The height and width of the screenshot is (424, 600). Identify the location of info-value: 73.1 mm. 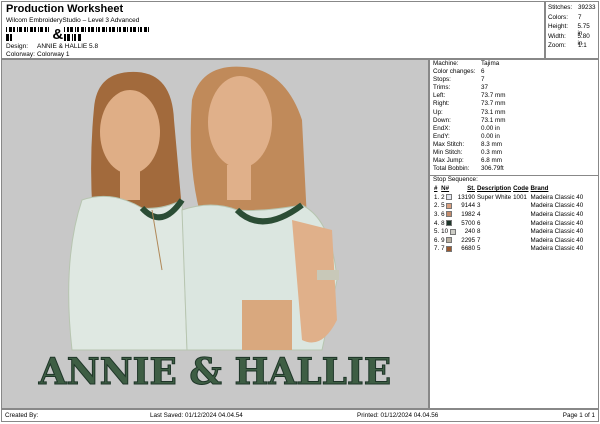
(493, 112).